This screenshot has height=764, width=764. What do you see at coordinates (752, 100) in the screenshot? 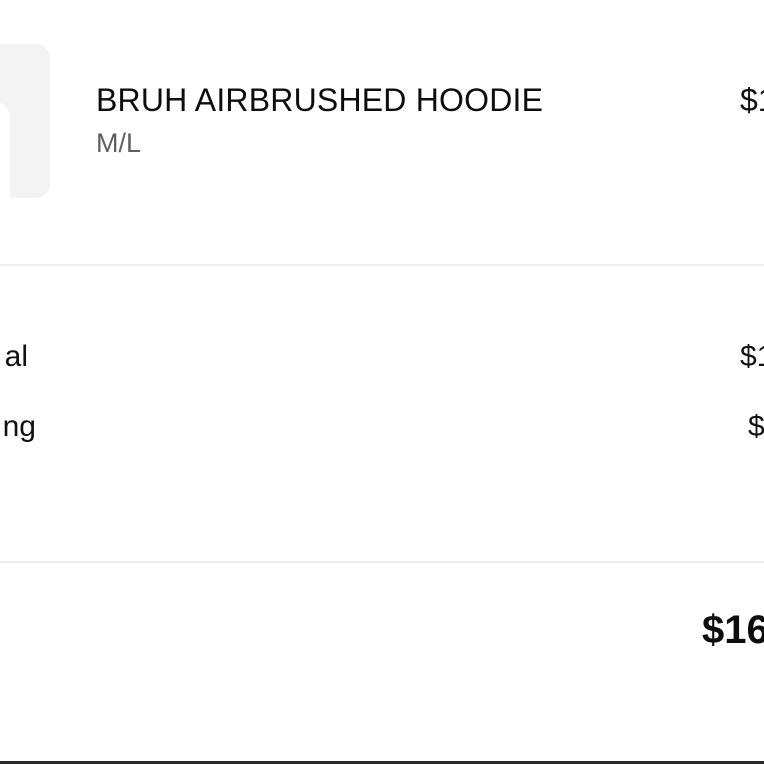
I see `product-price: $1` at bounding box center [752, 100].